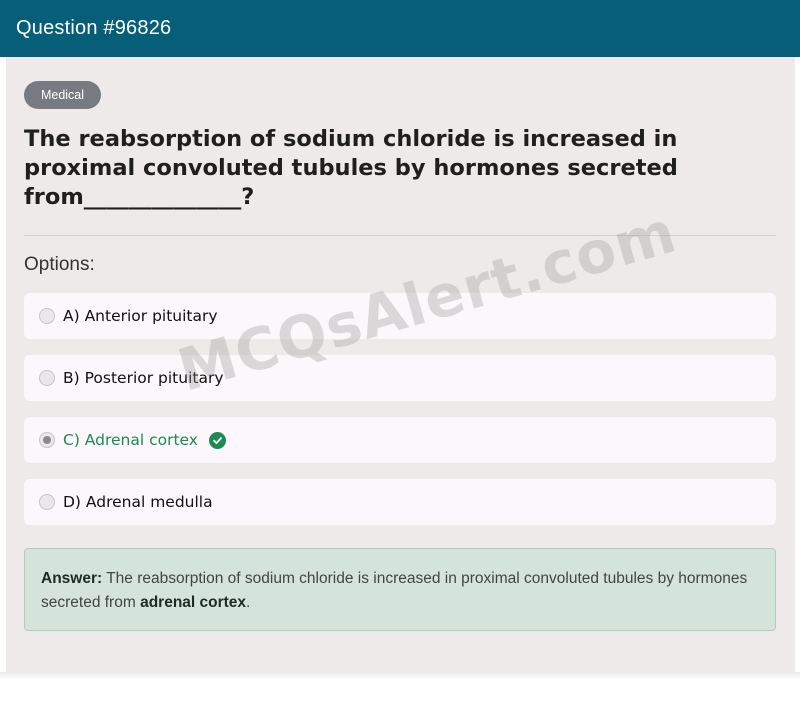  I want to click on option-label: D) Adrenal medulla, so click(138, 502).